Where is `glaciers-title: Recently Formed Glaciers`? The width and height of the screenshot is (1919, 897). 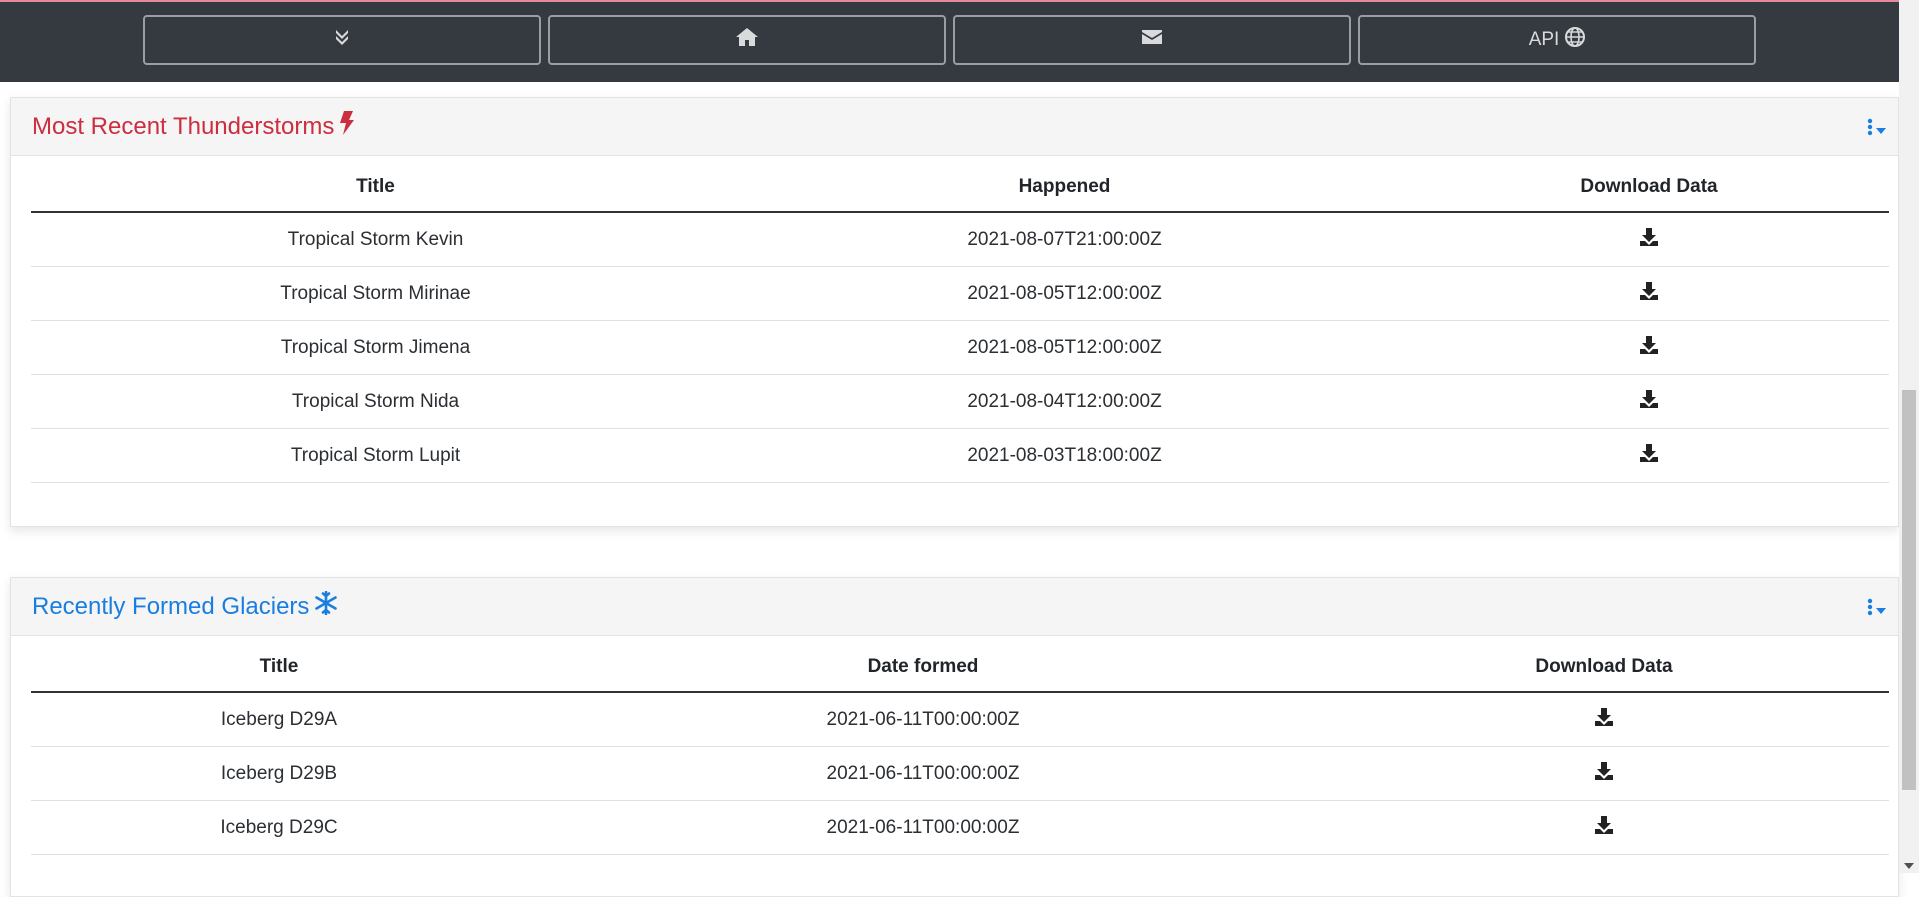 glaciers-title: Recently Formed Glaciers is located at coordinates (185, 606).